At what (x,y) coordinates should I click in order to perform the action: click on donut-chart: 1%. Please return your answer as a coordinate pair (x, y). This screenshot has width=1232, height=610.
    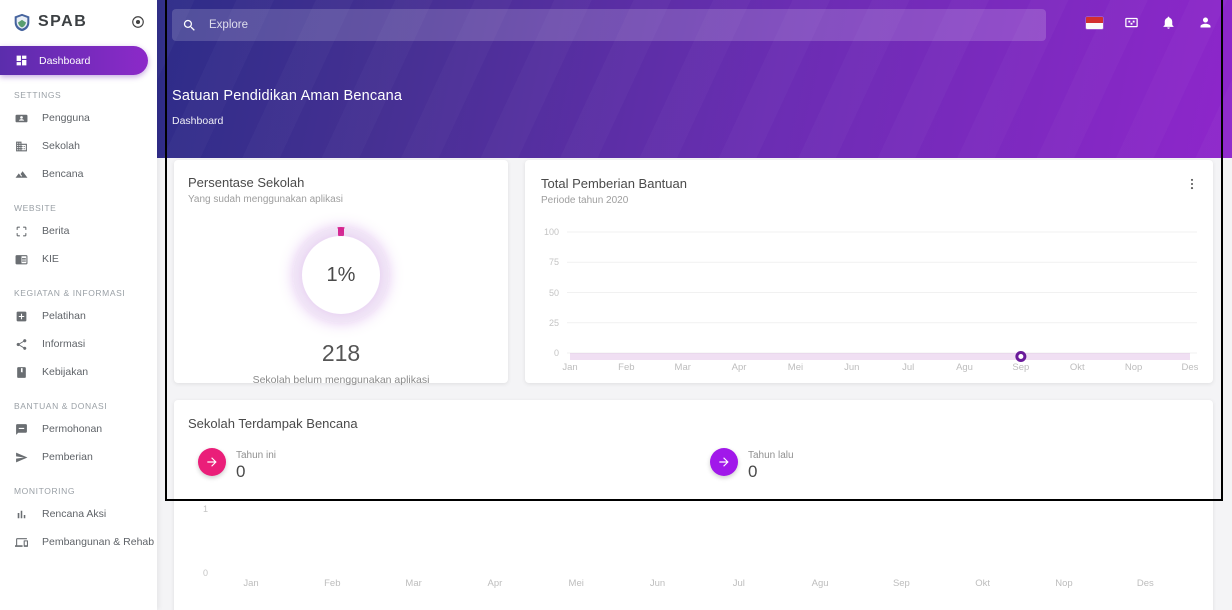
    Looking at the image, I should click on (341, 275).